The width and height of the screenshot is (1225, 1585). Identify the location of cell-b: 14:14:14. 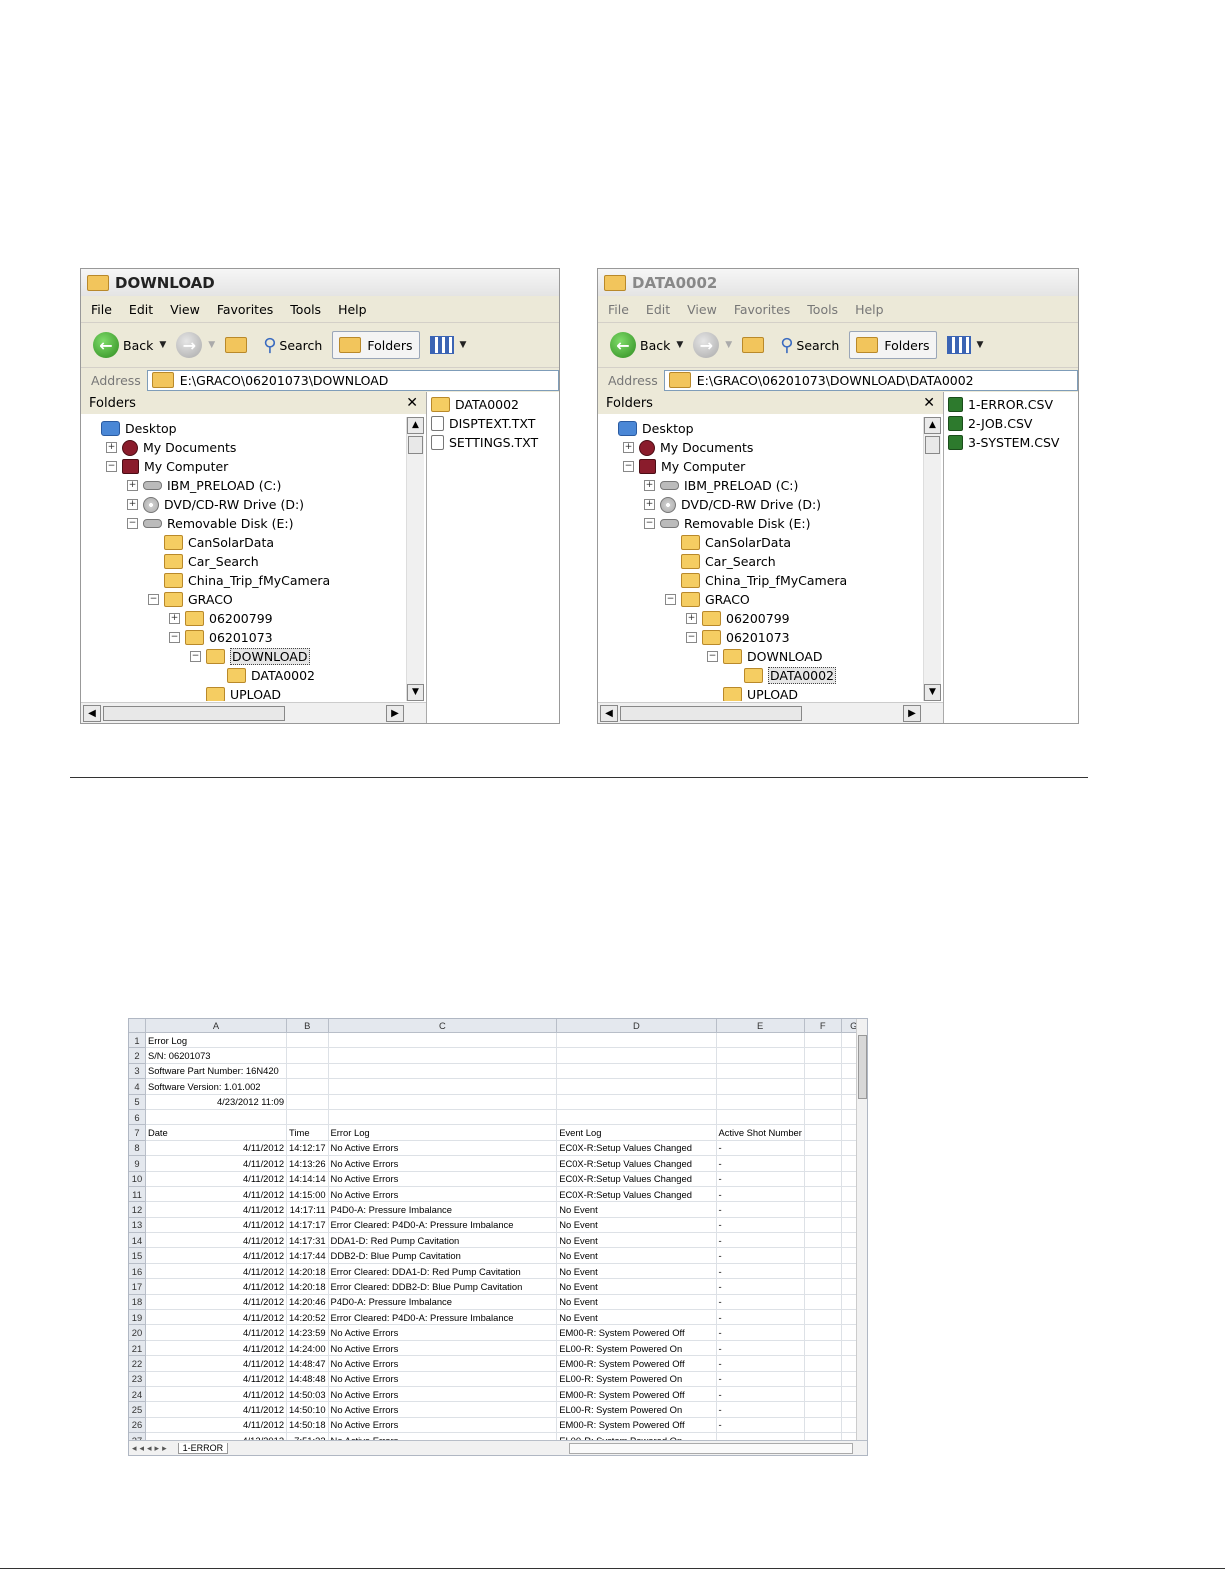
(307, 1179).